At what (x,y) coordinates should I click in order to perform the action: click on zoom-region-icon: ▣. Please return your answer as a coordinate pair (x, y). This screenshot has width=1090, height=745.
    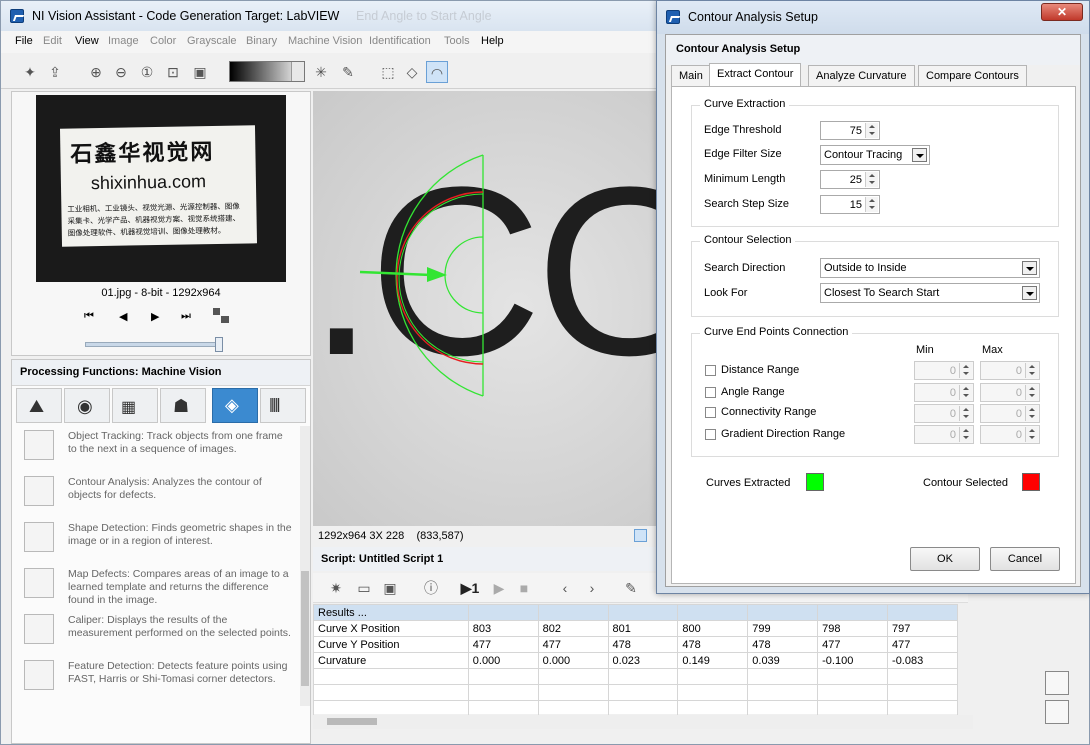
    Looking at the image, I should click on (200, 72).